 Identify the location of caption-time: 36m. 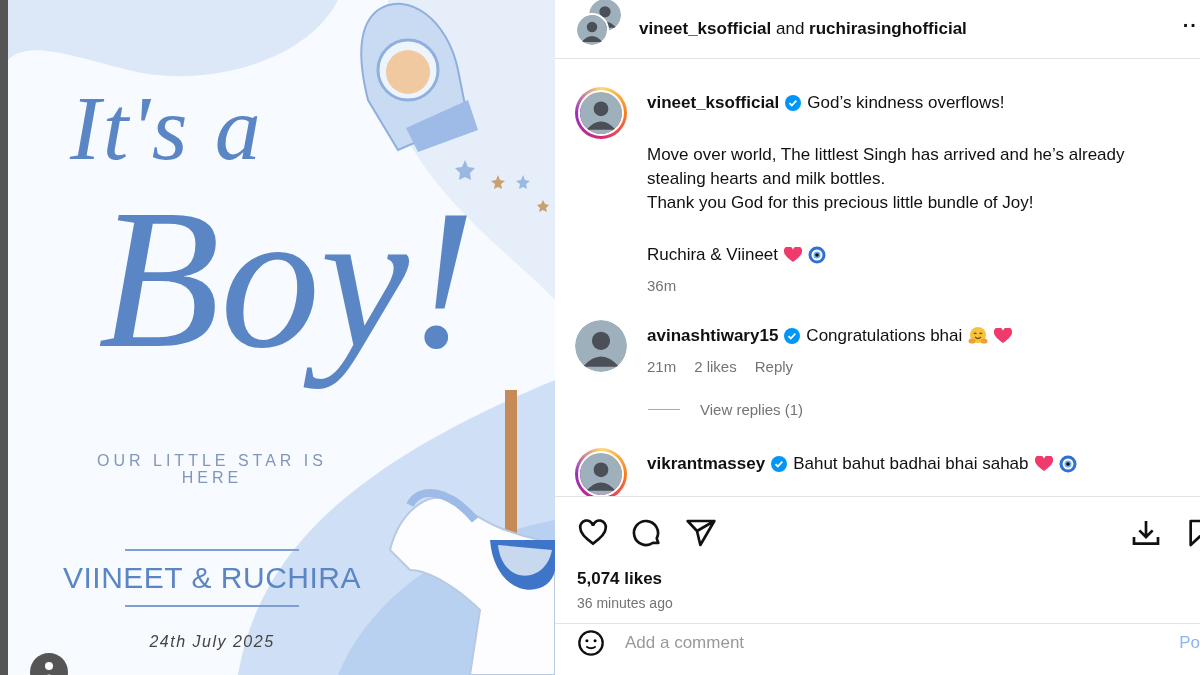
(662, 285).